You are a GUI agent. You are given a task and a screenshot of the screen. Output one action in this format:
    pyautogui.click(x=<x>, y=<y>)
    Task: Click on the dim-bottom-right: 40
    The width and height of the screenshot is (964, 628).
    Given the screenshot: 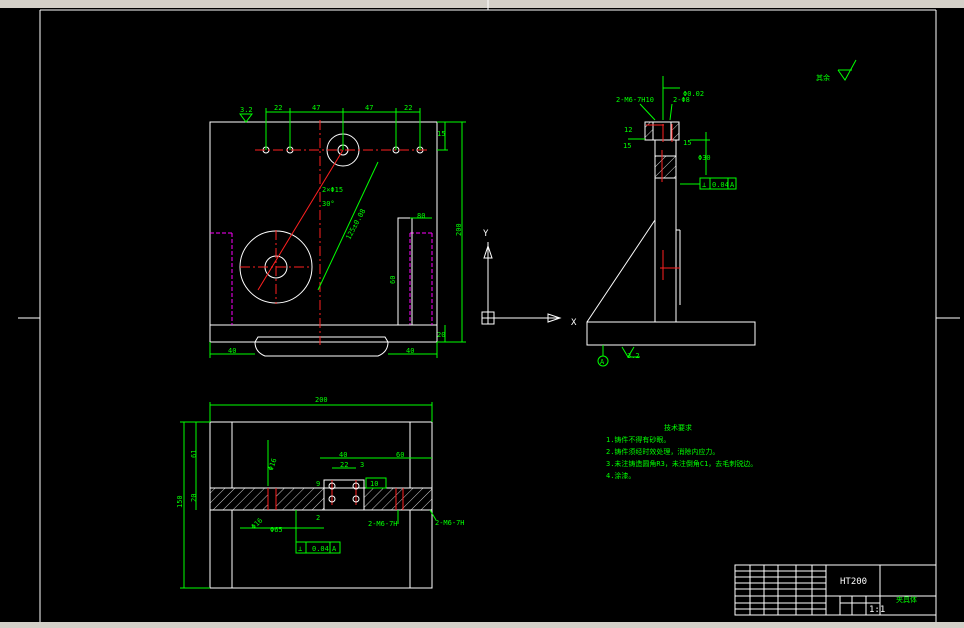 What is the action you would take?
    pyautogui.click(x=410, y=351)
    